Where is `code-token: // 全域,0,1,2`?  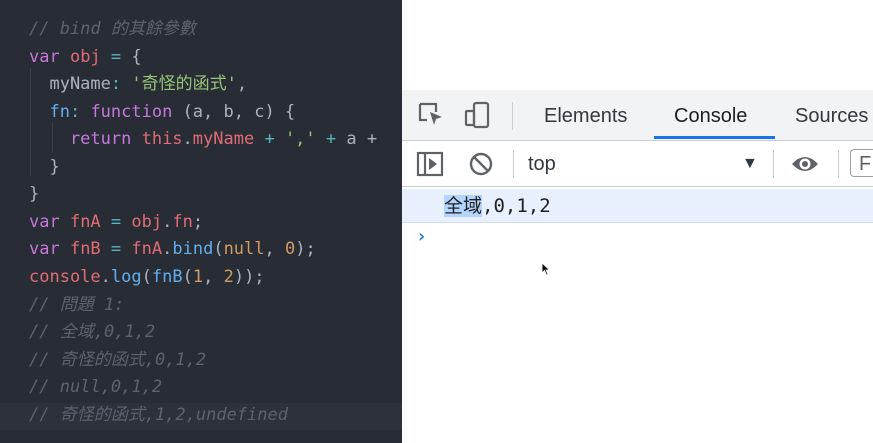 code-token: // 全域,0,1,2 is located at coordinates (92, 332).